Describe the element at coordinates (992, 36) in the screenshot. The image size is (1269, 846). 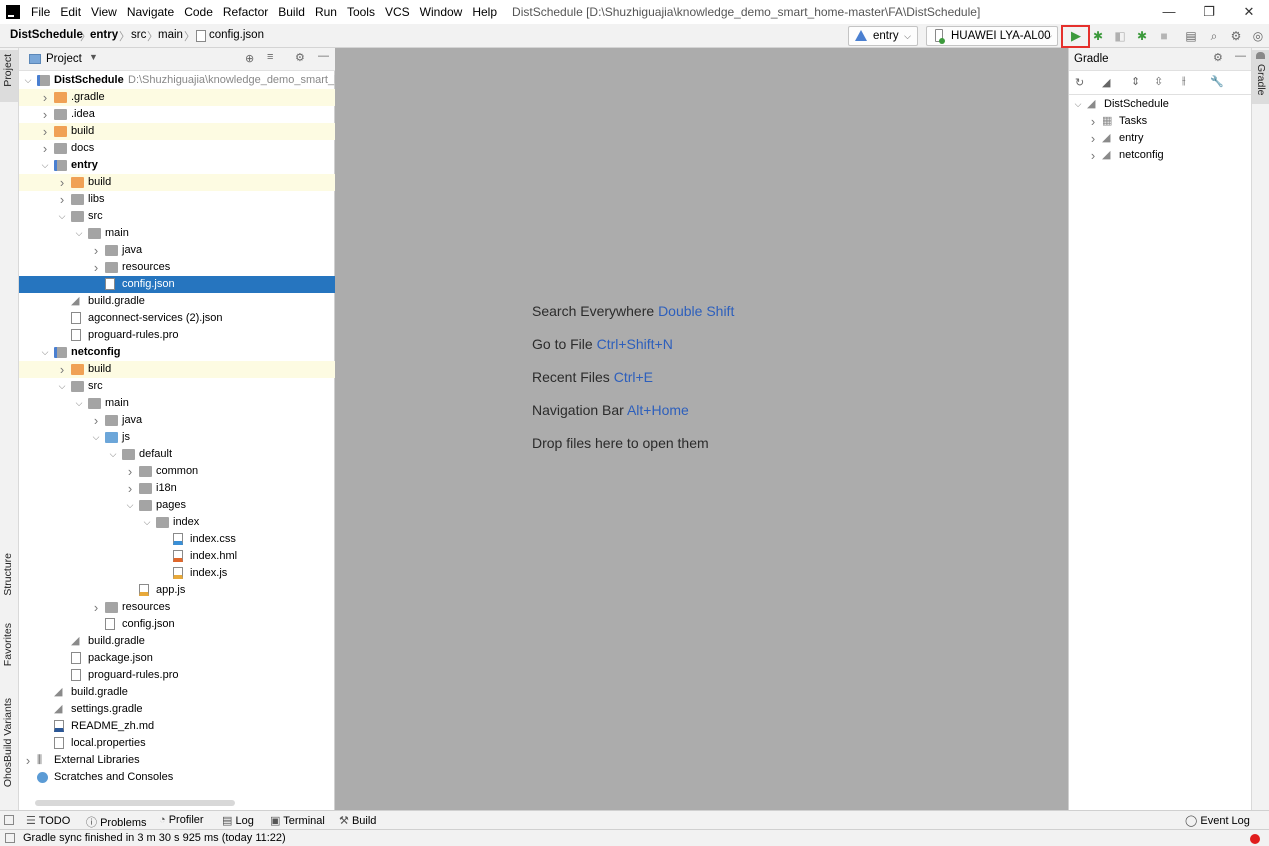
I see `device-selector: HUAWEI LYA-AL00 ⌵` at that location.